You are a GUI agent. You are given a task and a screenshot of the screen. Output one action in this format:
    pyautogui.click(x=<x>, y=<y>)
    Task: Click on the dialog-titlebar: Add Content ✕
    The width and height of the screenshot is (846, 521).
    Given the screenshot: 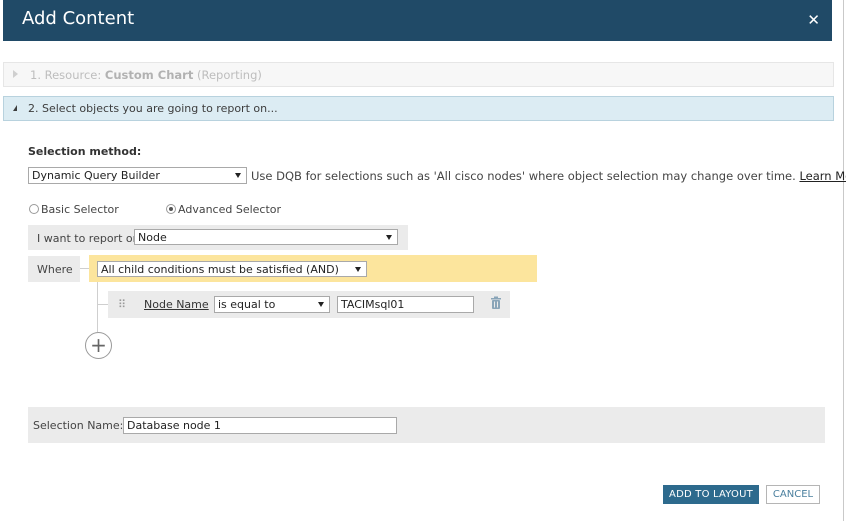 What is the action you would take?
    pyautogui.click(x=417, y=20)
    